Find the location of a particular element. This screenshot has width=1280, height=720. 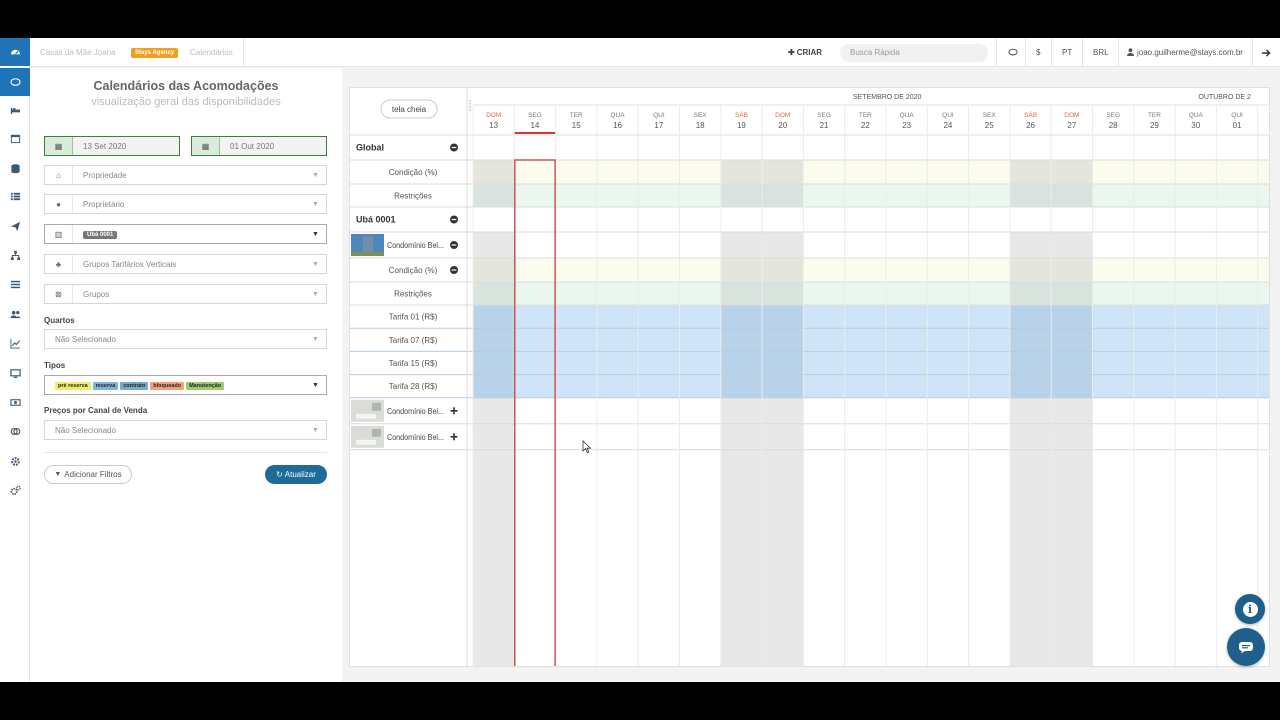

date-to-field: ▦ 01 Out 2020 is located at coordinates (259, 146).